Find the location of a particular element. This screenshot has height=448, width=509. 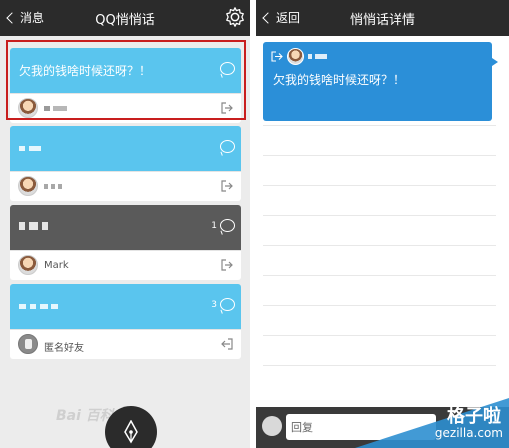

enter-icon is located at coordinates (227, 344).